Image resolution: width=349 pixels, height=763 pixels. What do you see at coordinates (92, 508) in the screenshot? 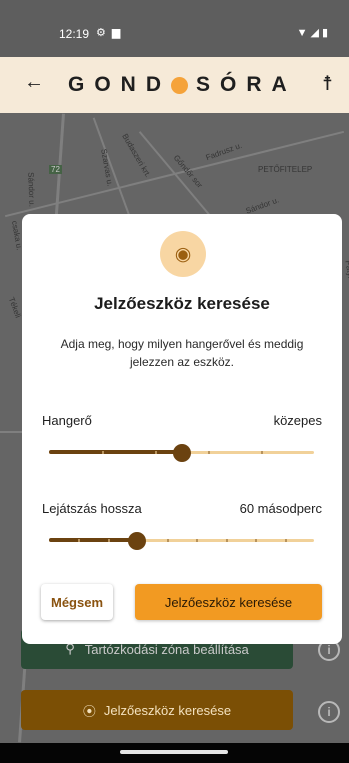
I see `duration-label: Lejátszás hossza` at bounding box center [92, 508].